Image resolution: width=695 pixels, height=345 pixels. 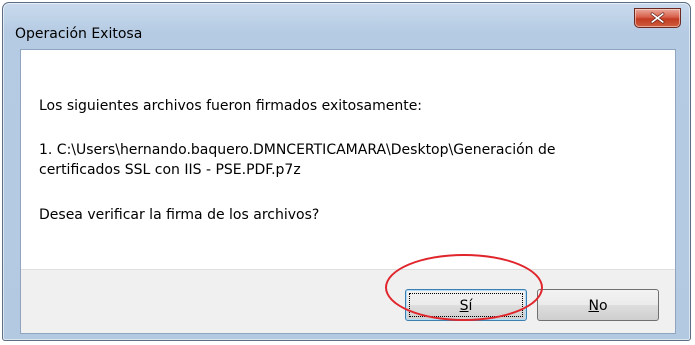 I want to click on file-path-text-continued: certificados SSL con IIS - PSE.PDF.p7z, so click(x=170, y=170).